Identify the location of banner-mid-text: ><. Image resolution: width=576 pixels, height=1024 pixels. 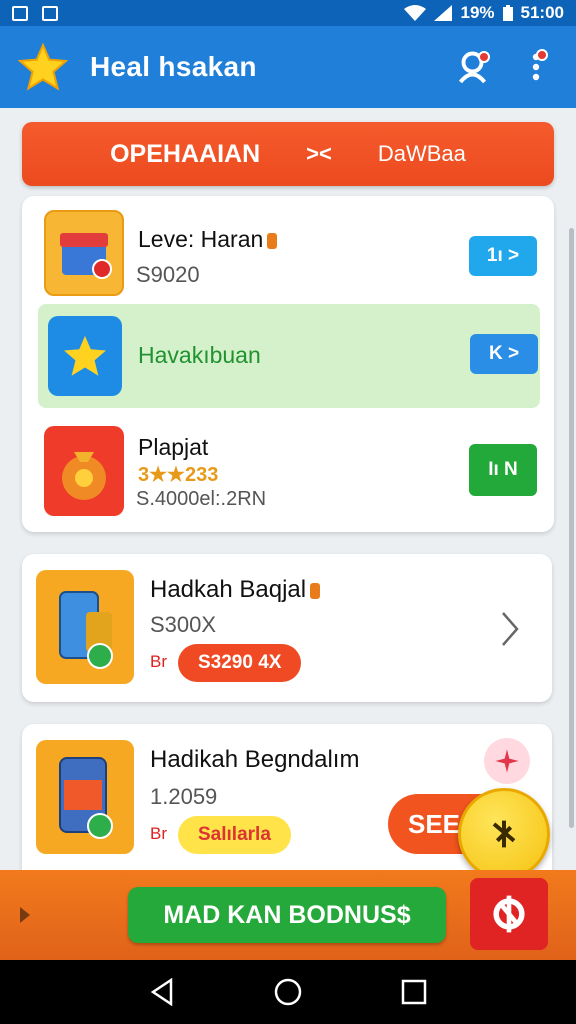
(319, 153).